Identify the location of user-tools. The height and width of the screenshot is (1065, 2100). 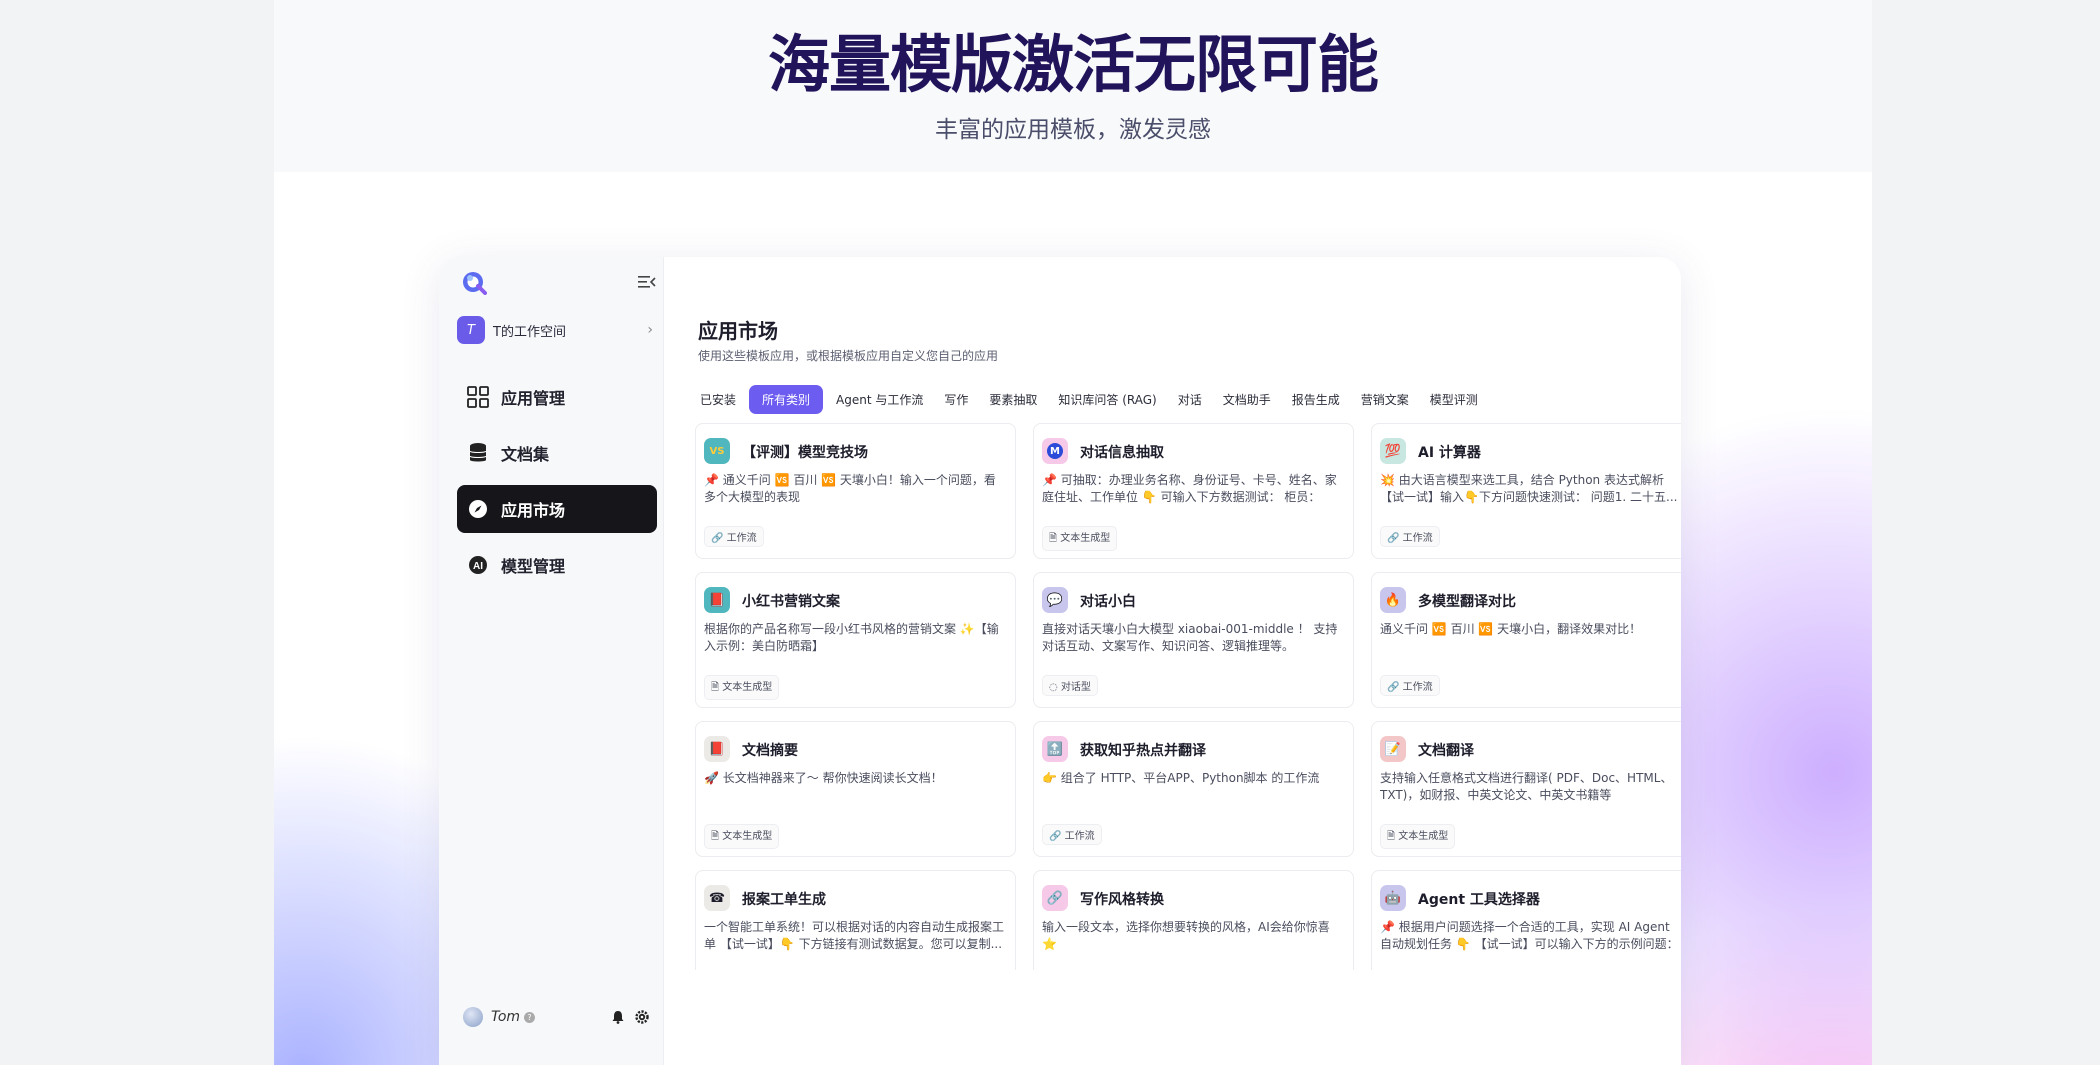
(630, 1017).